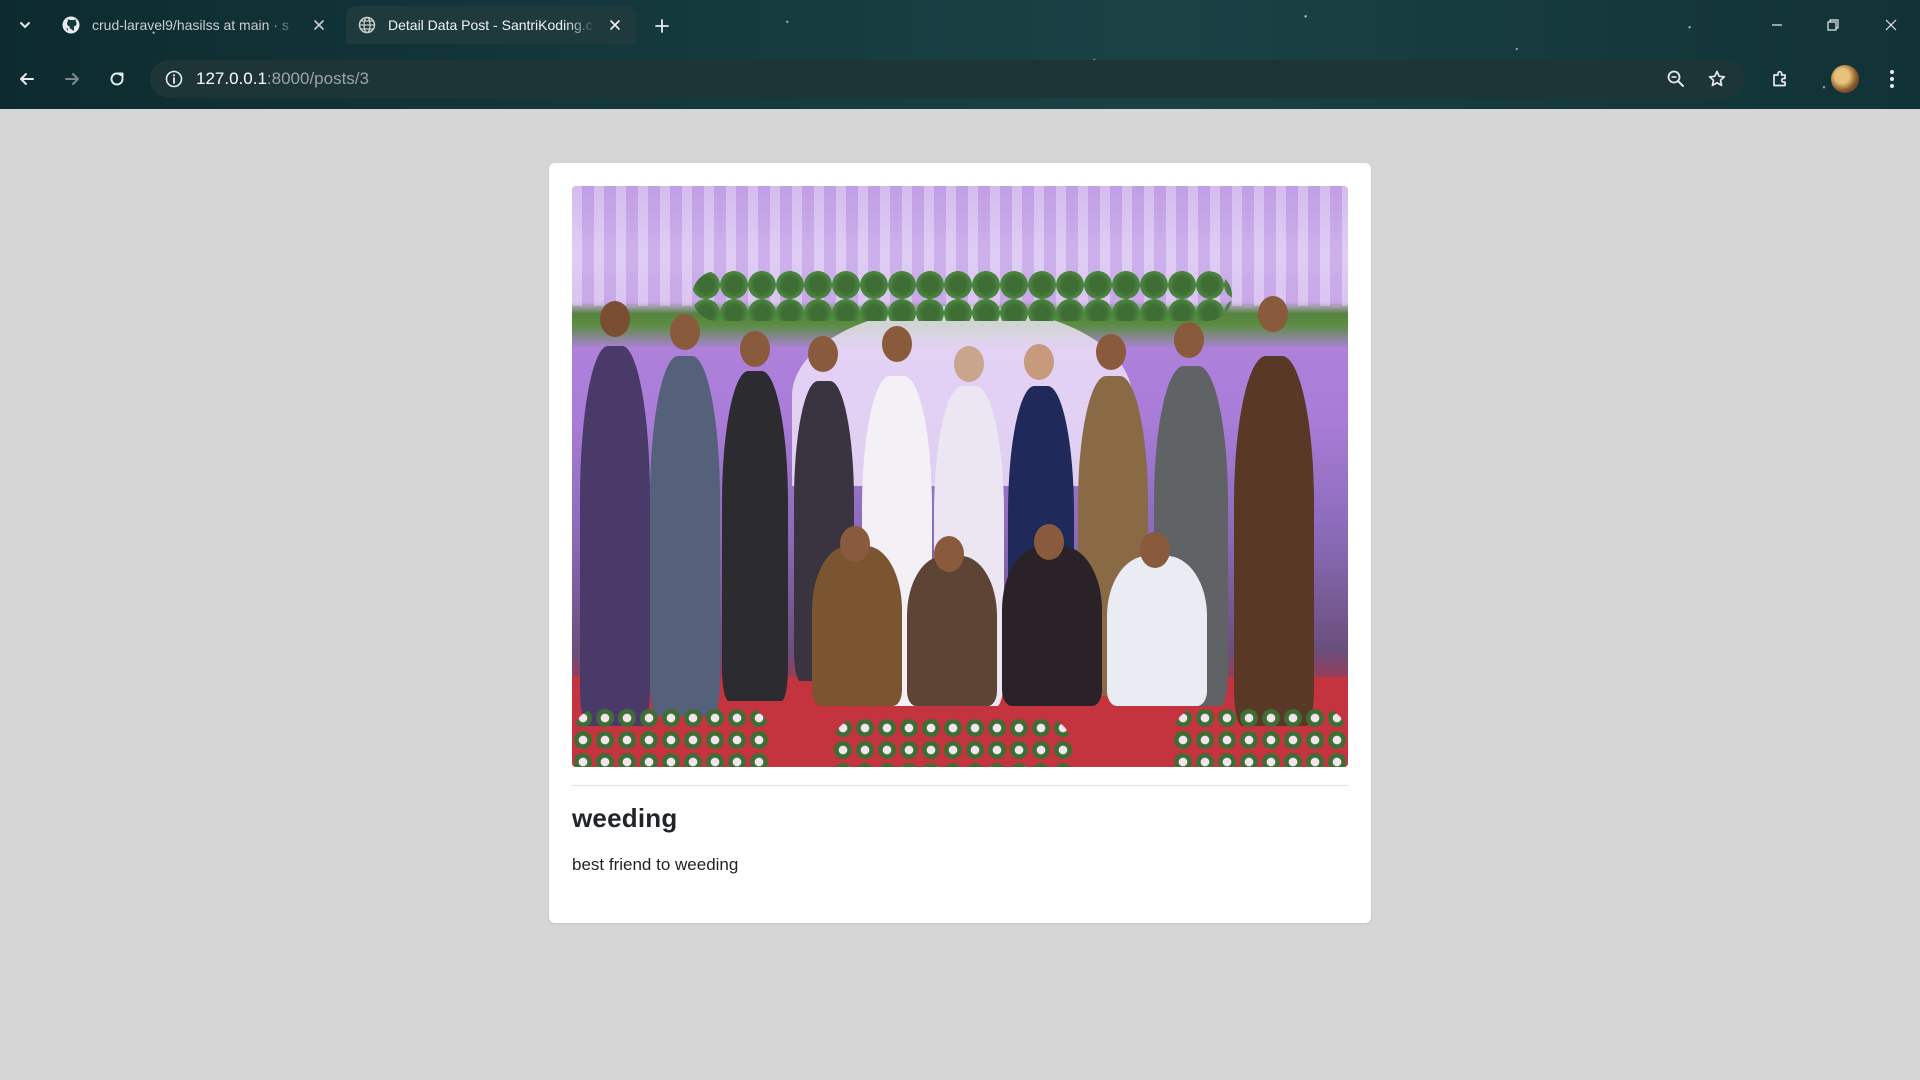 This screenshot has height=1080, width=1920. What do you see at coordinates (947, 79) in the screenshot?
I see `address-bar: 127.0.0.1:8000/posts/3` at bounding box center [947, 79].